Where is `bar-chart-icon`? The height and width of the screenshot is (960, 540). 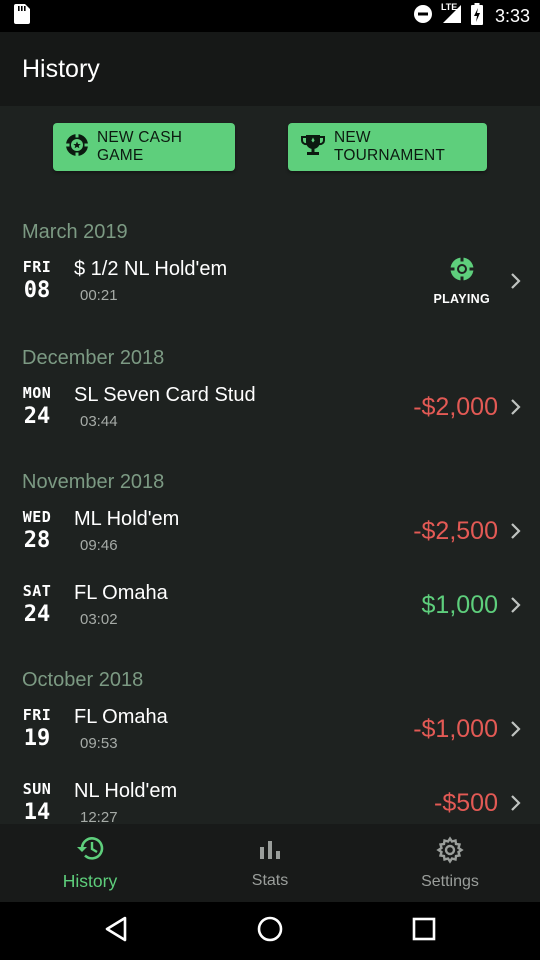
bar-chart-icon is located at coordinates (270, 852).